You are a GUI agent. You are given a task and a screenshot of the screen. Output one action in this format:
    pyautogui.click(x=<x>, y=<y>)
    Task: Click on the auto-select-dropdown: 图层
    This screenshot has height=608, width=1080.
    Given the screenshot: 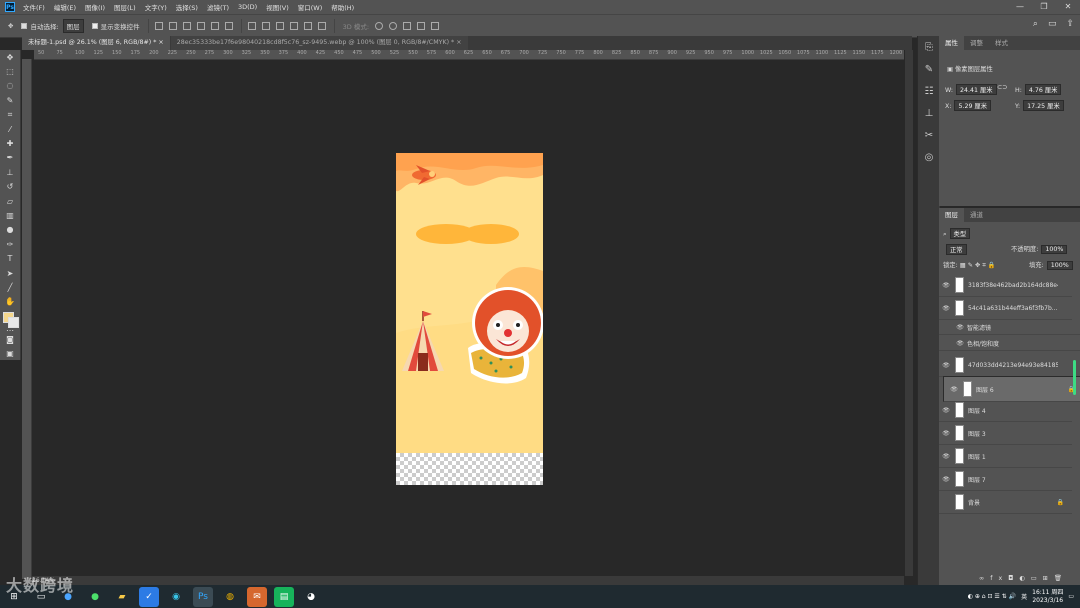 What is the action you would take?
    pyautogui.click(x=73, y=26)
    